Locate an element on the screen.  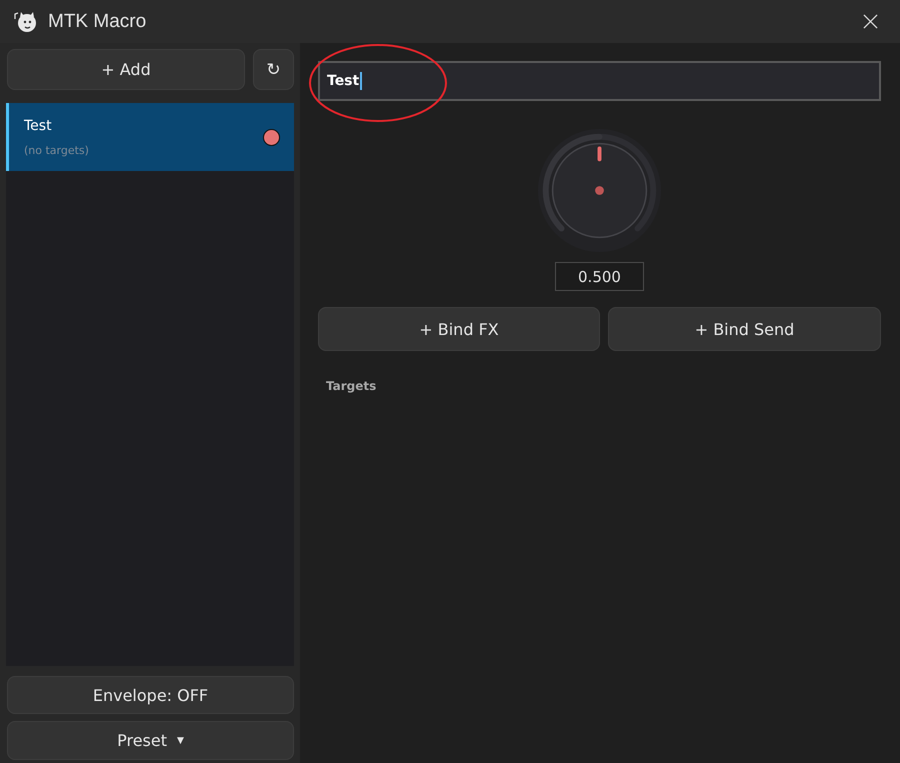
close-icon is located at coordinates (870, 21).